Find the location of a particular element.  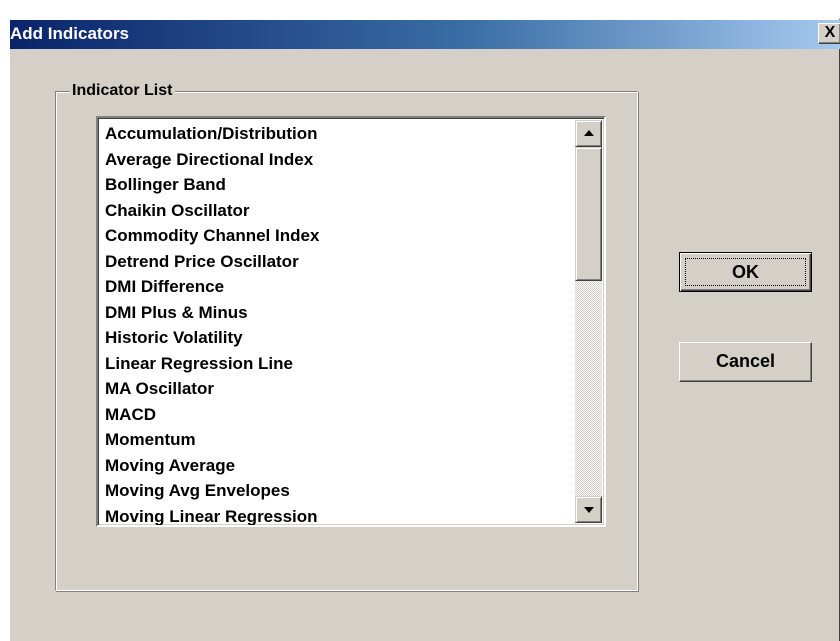

list-item: Average Directional Index is located at coordinates (335, 161).